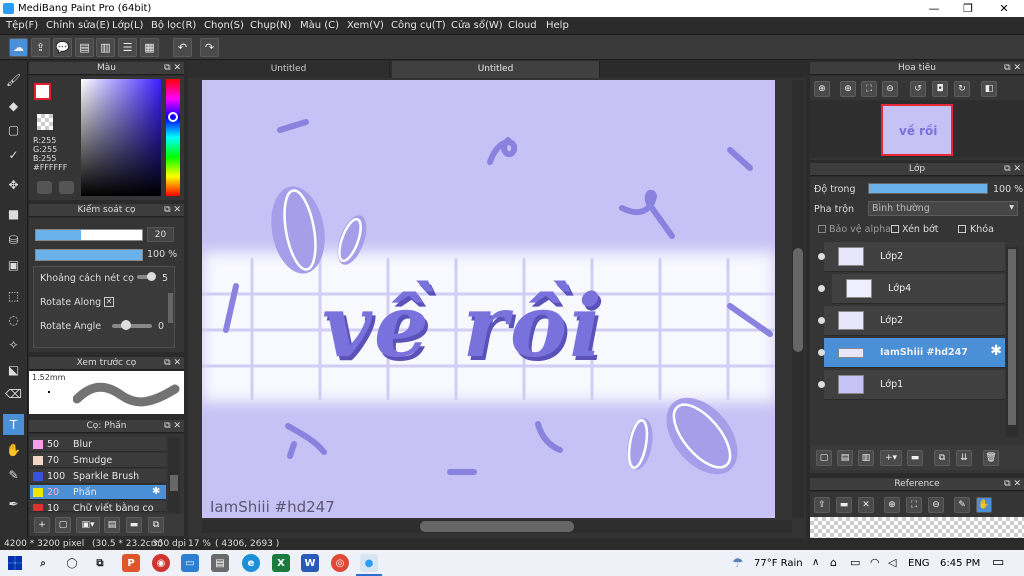  I want to click on select-pen-tool-icon: ⬕, so click(13, 369).